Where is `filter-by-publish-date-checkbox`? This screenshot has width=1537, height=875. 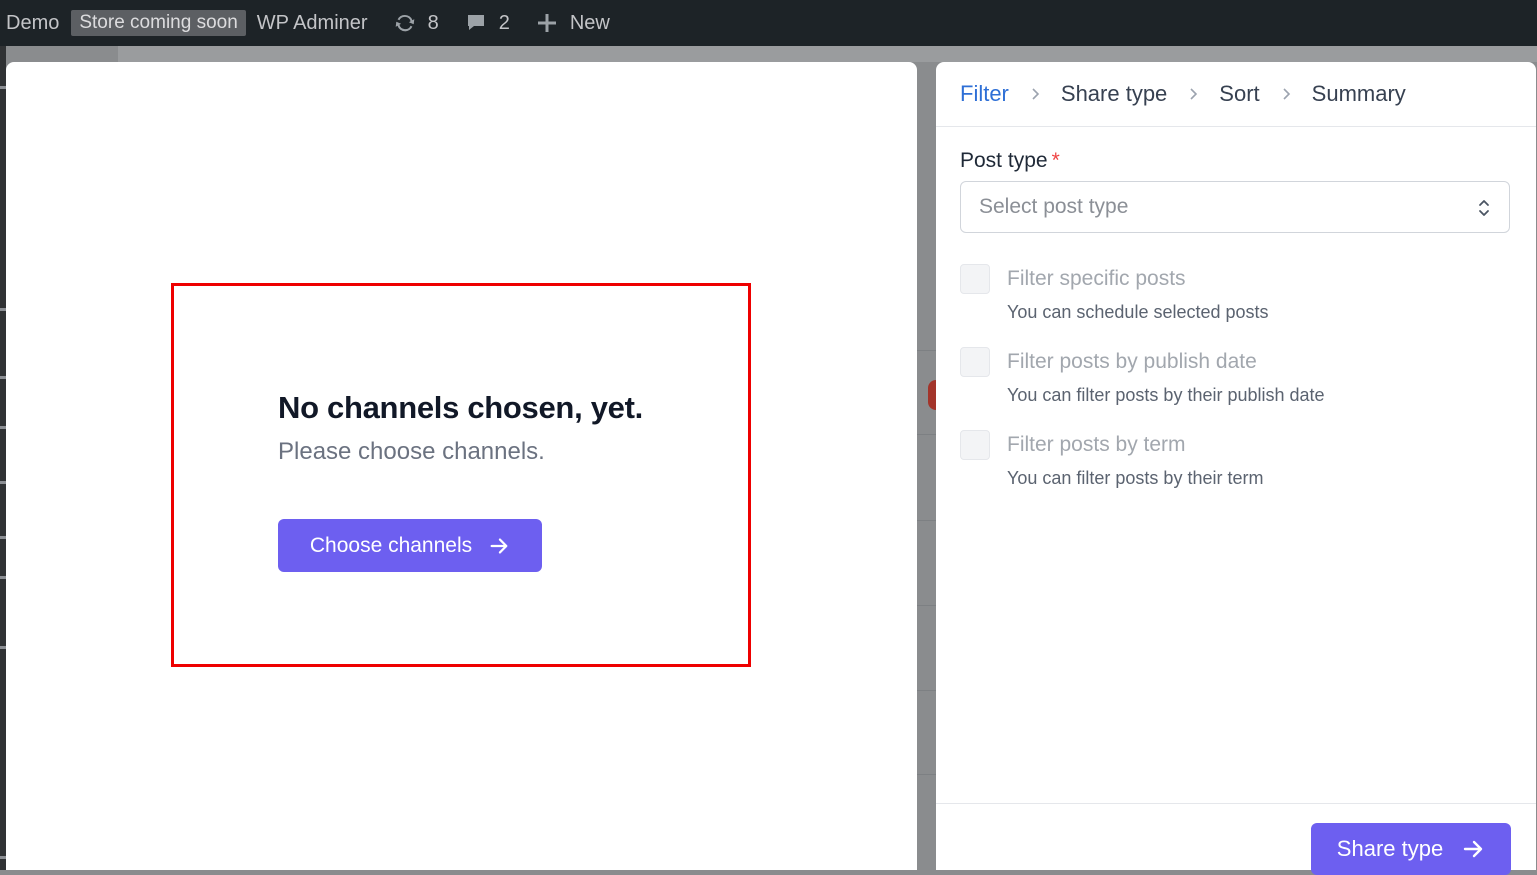 filter-by-publish-date-checkbox is located at coordinates (975, 362).